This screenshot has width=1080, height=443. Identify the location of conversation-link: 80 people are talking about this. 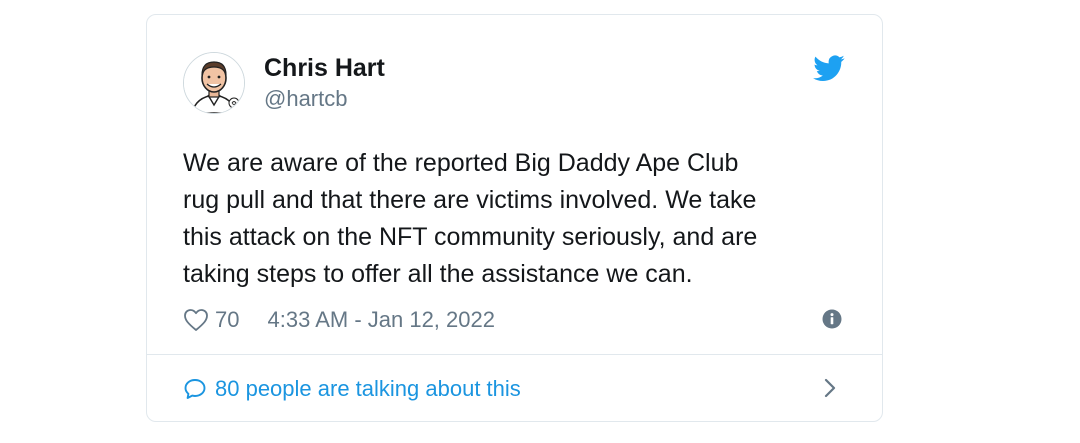
(352, 389).